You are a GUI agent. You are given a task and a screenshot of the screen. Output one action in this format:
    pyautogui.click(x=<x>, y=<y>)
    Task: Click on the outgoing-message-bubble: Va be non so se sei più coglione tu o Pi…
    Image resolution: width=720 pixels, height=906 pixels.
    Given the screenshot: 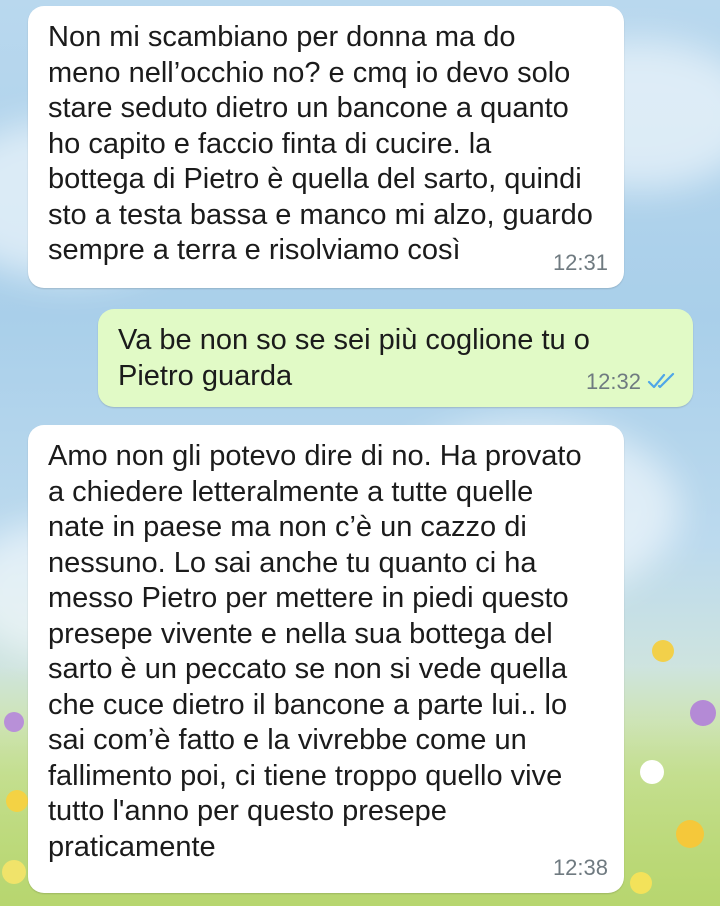 What is the action you would take?
    pyautogui.click(x=395, y=358)
    